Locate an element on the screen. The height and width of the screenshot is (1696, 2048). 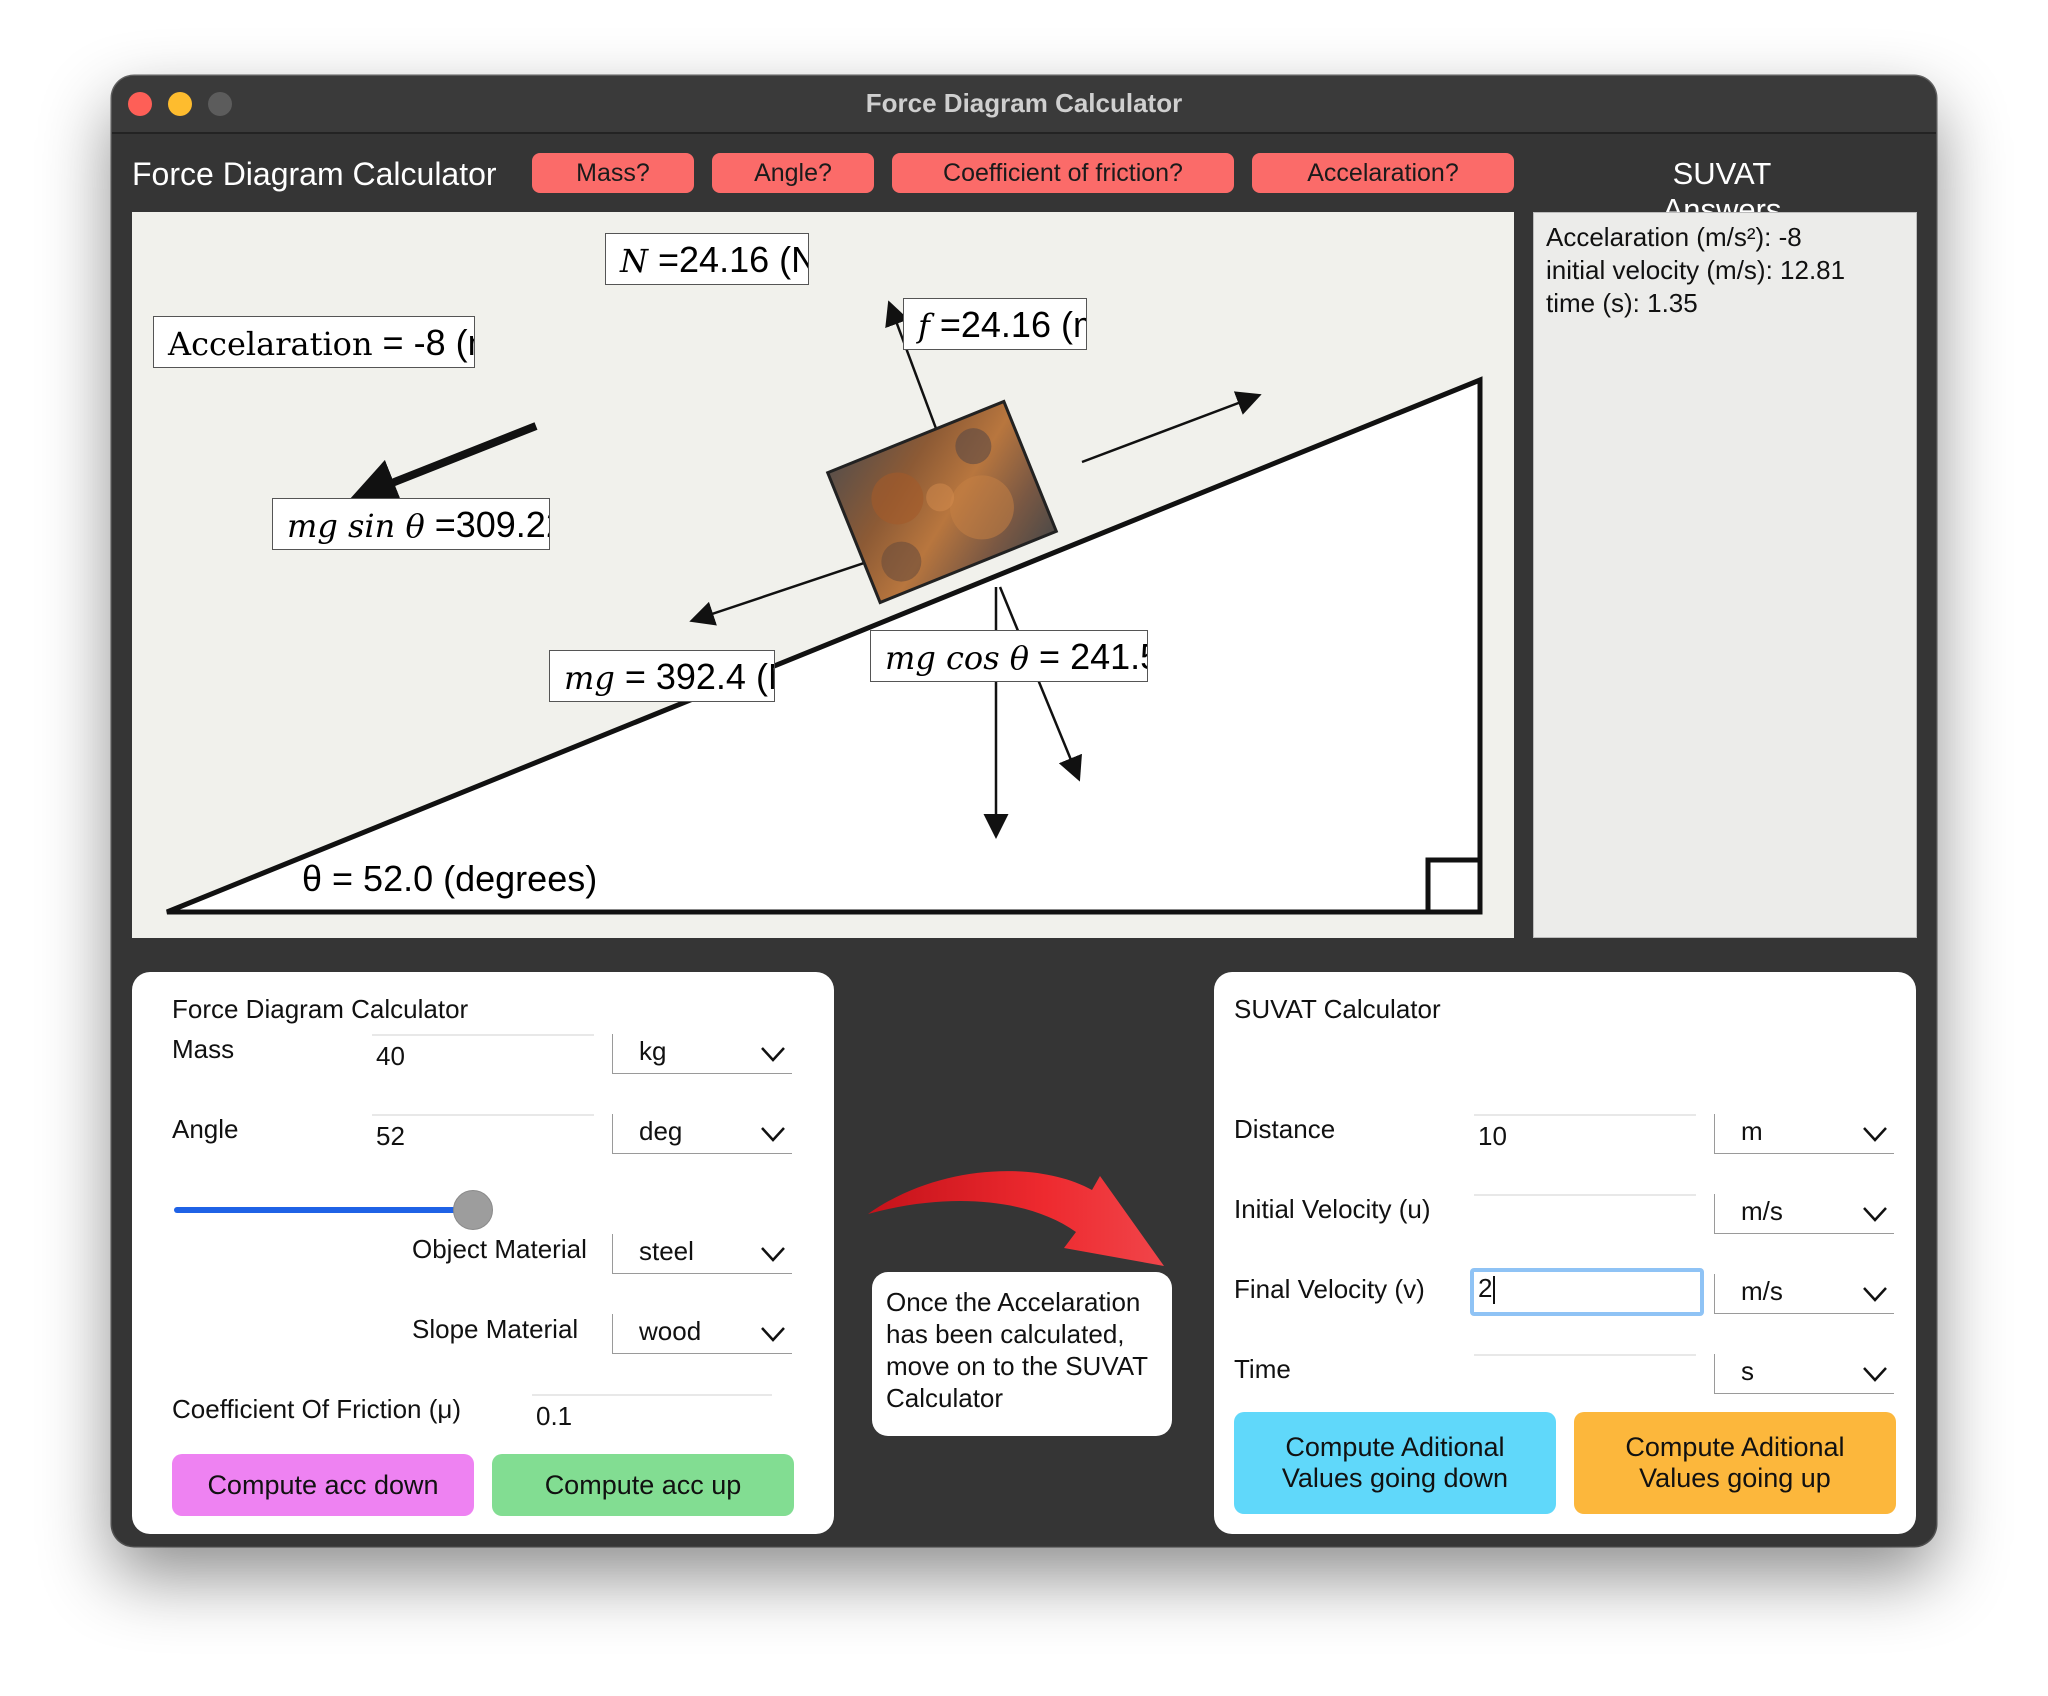
time-label: Time is located at coordinates (1262, 1369).